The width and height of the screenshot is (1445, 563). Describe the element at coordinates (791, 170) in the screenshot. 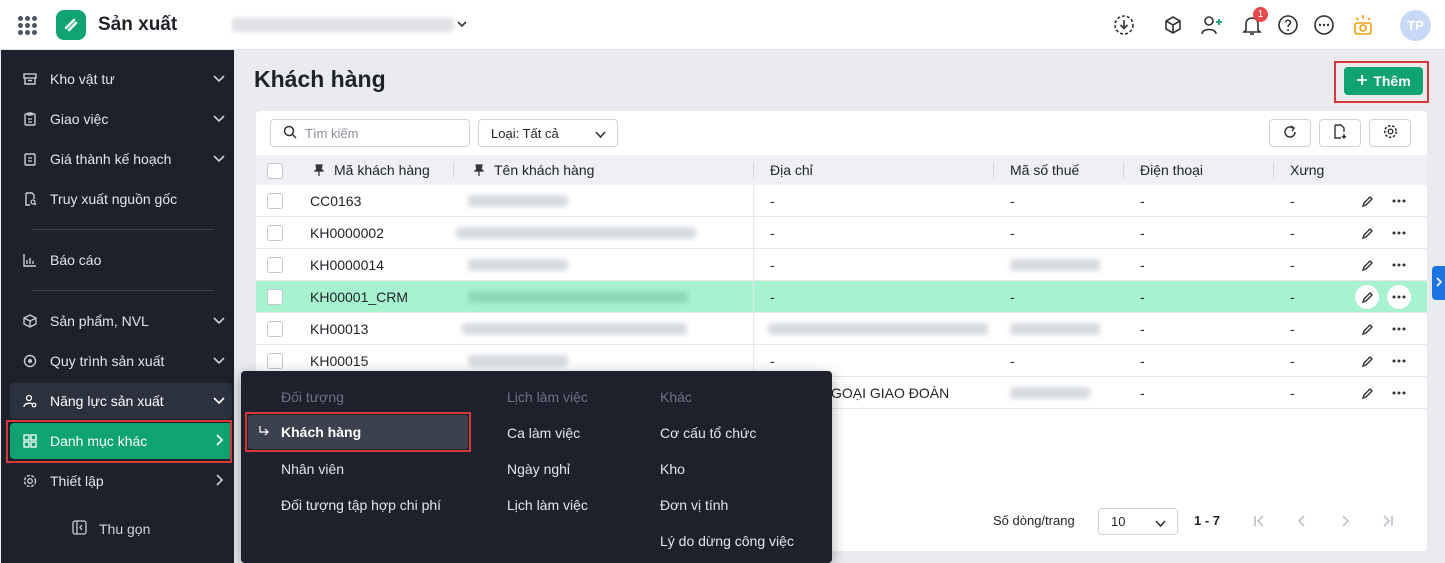

I see `column-header-address: Địa chỉ` at that location.